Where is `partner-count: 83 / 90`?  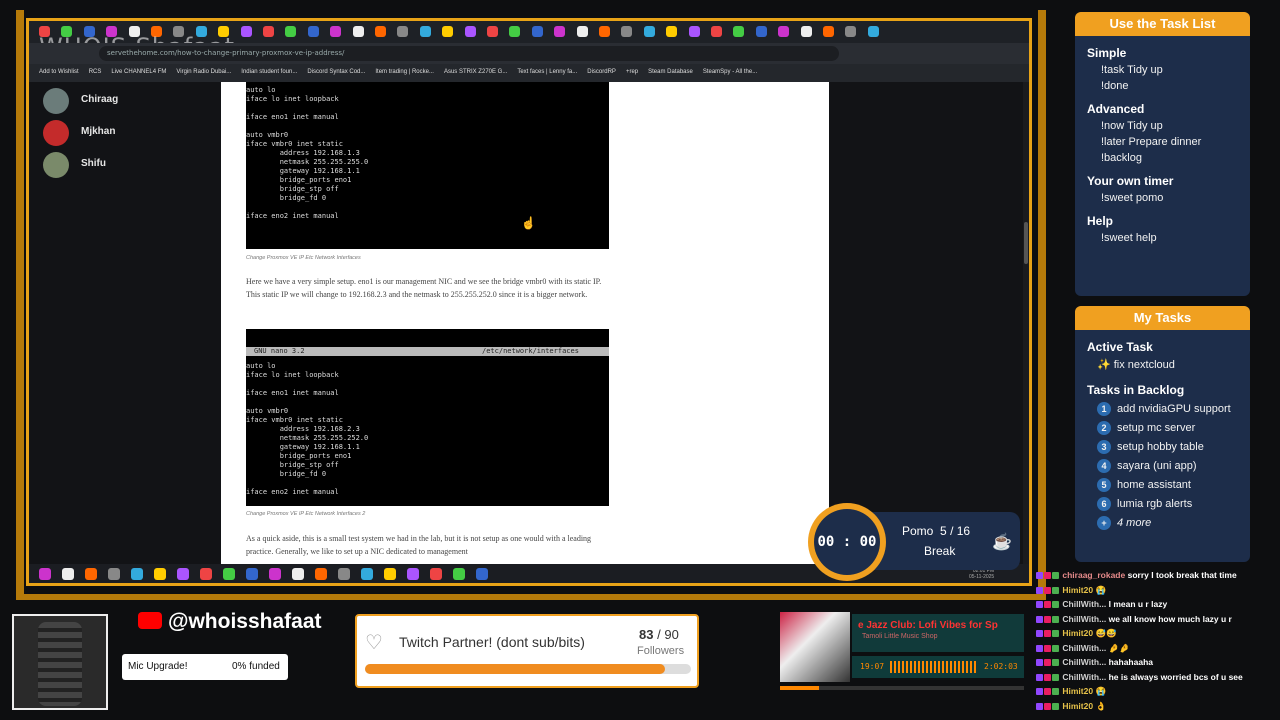
partner-count: 83 / 90 is located at coordinates (659, 634).